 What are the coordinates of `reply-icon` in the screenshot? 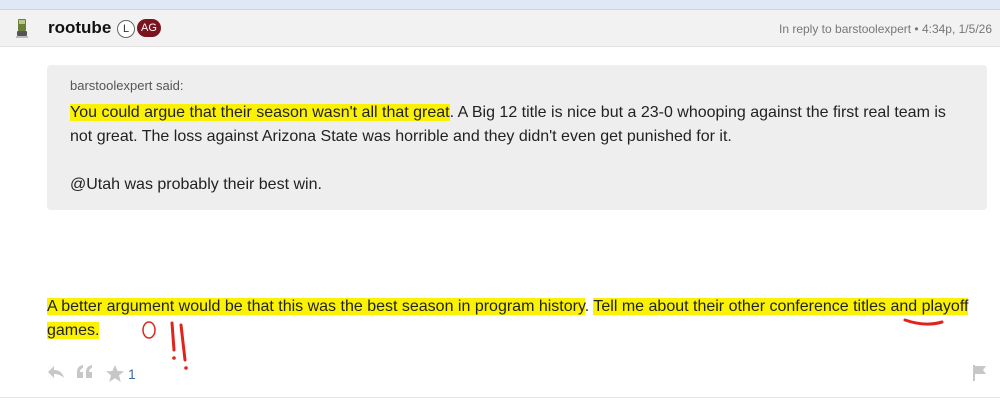 It's located at (56, 372).